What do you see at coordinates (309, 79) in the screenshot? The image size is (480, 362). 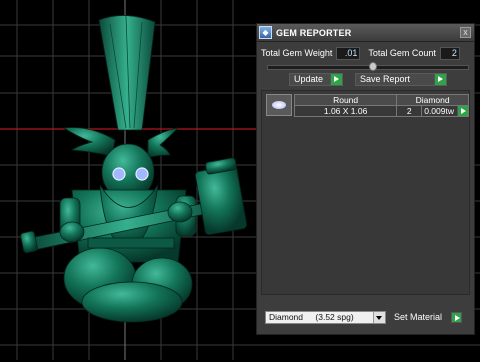 I see `update-label: Update` at bounding box center [309, 79].